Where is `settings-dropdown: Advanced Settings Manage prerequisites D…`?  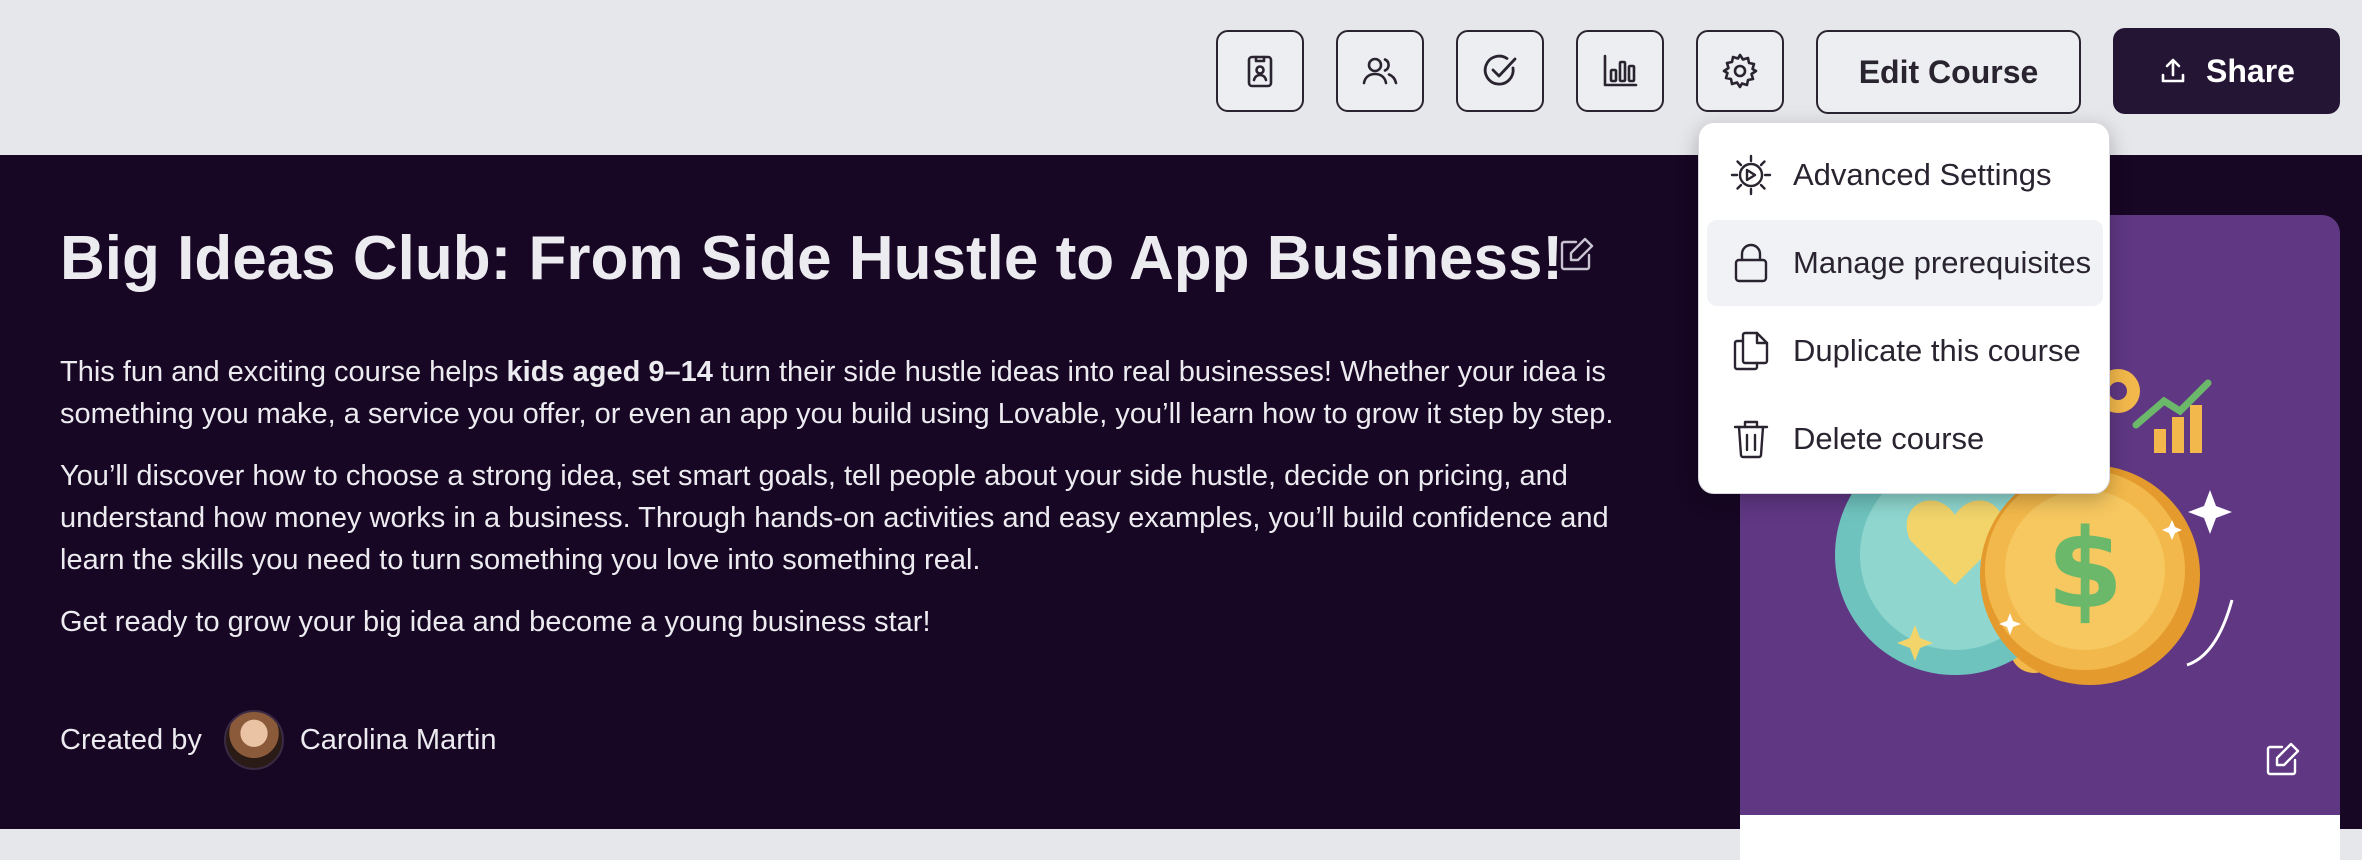 settings-dropdown: Advanced Settings Manage prerequisites D… is located at coordinates (1904, 308).